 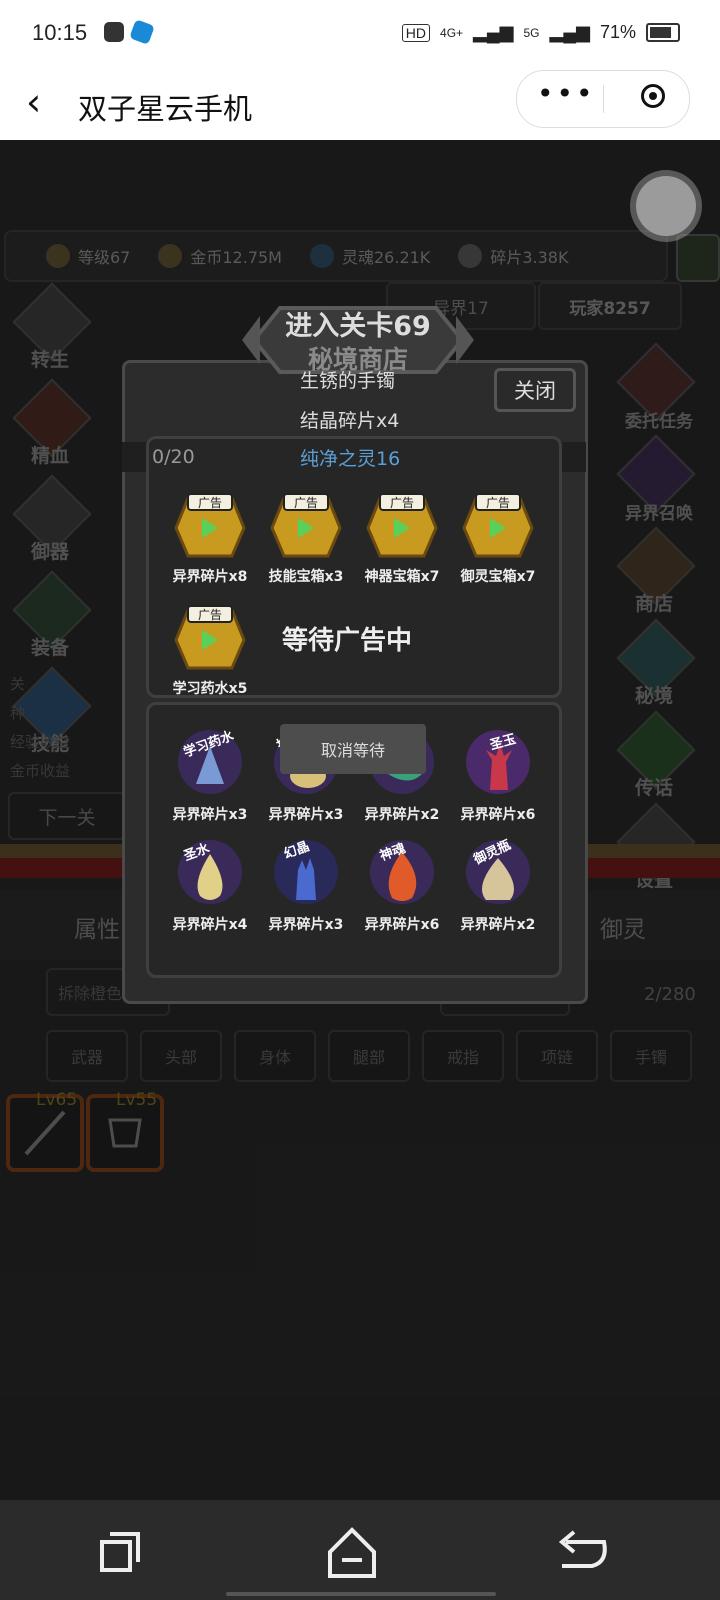 What do you see at coordinates (306, 577) in the screenshot?
I see `ad-reward-label: 技能宝箱x3` at bounding box center [306, 577].